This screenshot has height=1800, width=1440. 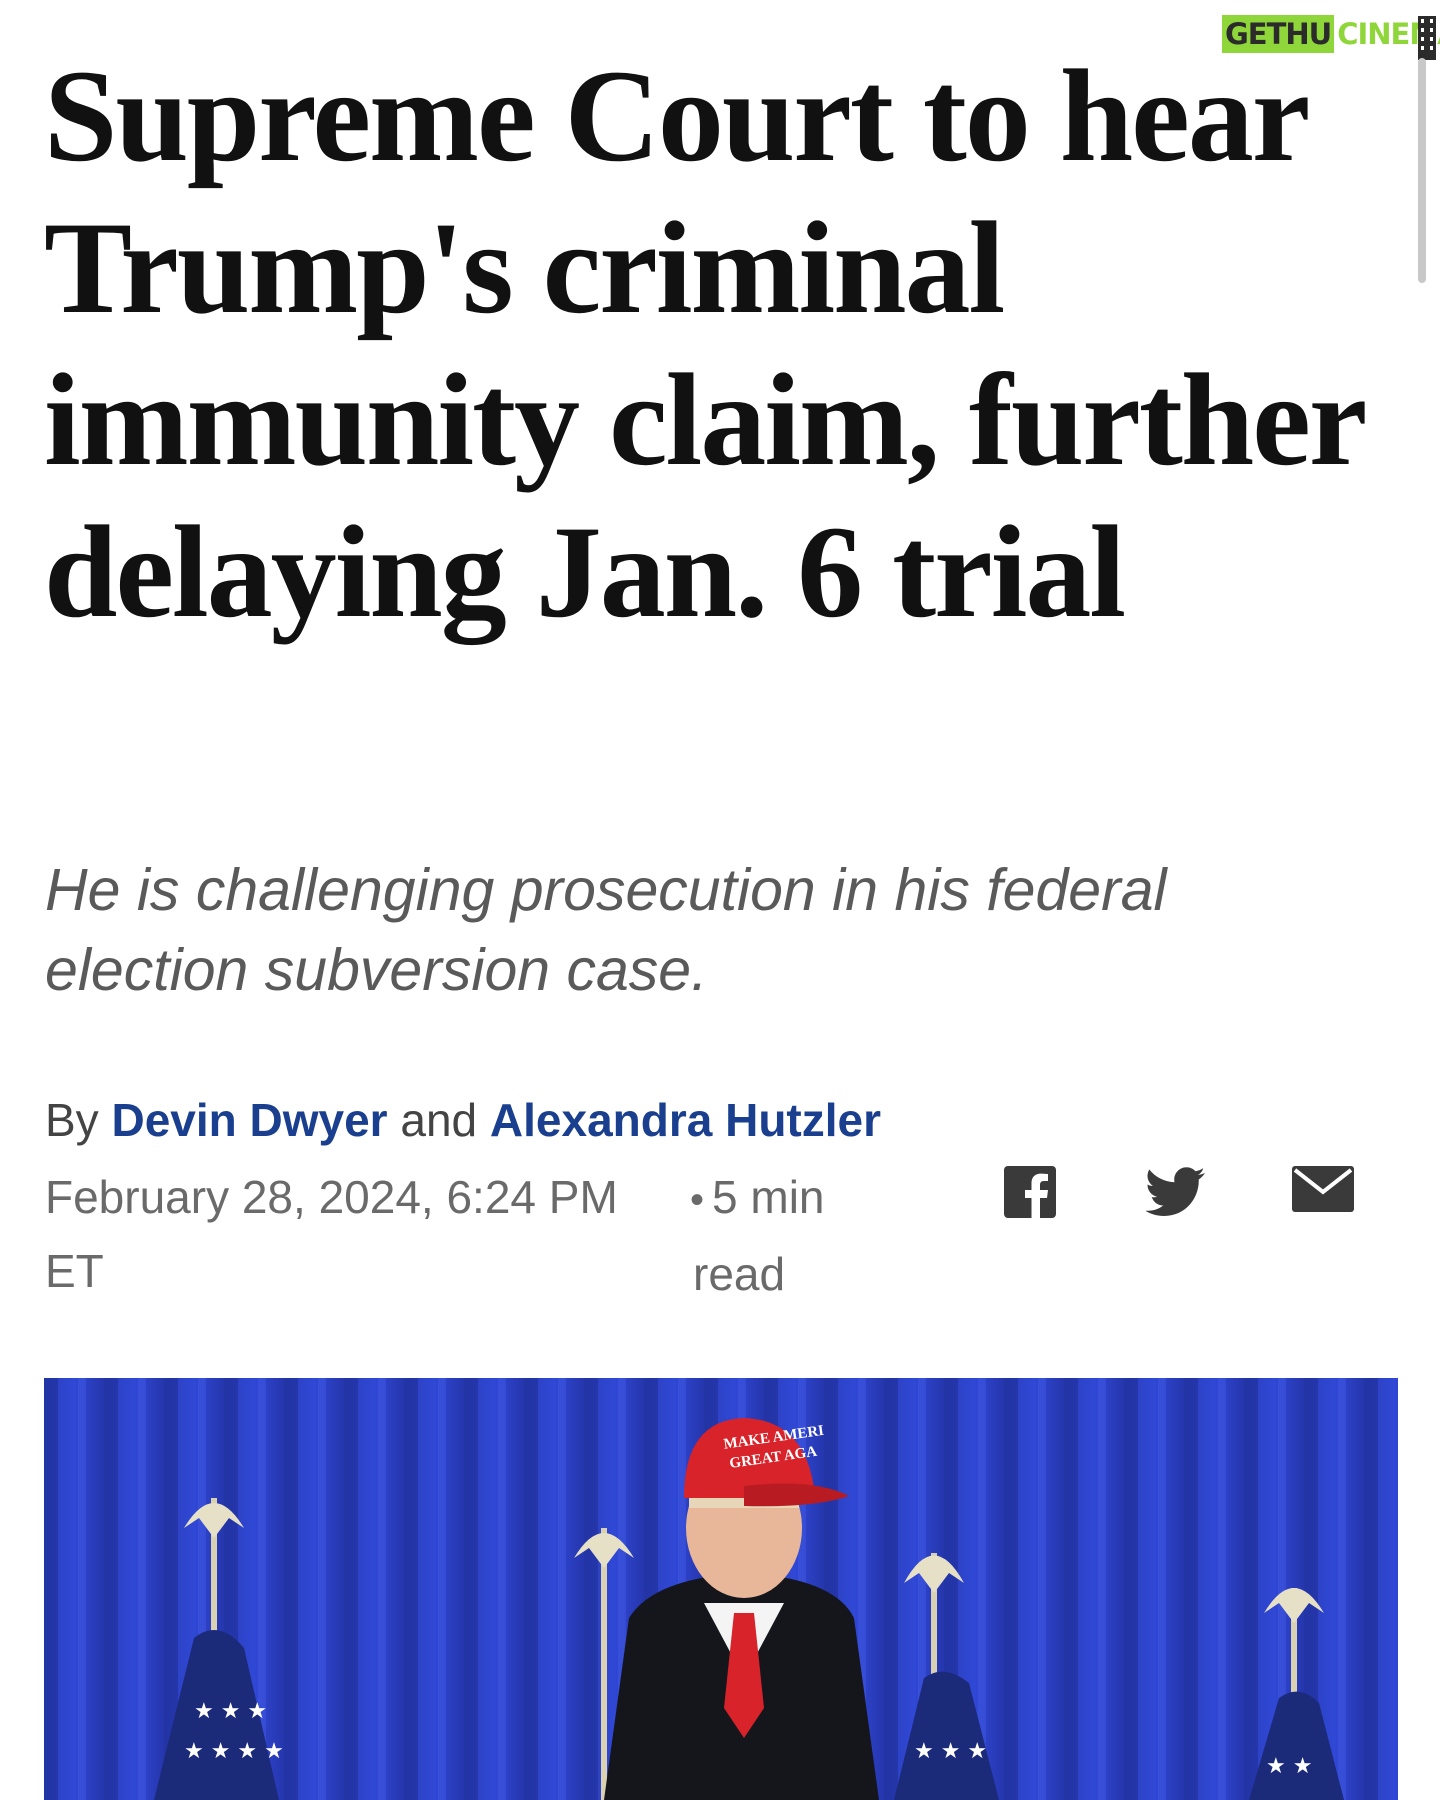 What do you see at coordinates (331, 1234) in the screenshot?
I see `publish-date: February 28, 2024, 6:24 PM ET` at bounding box center [331, 1234].